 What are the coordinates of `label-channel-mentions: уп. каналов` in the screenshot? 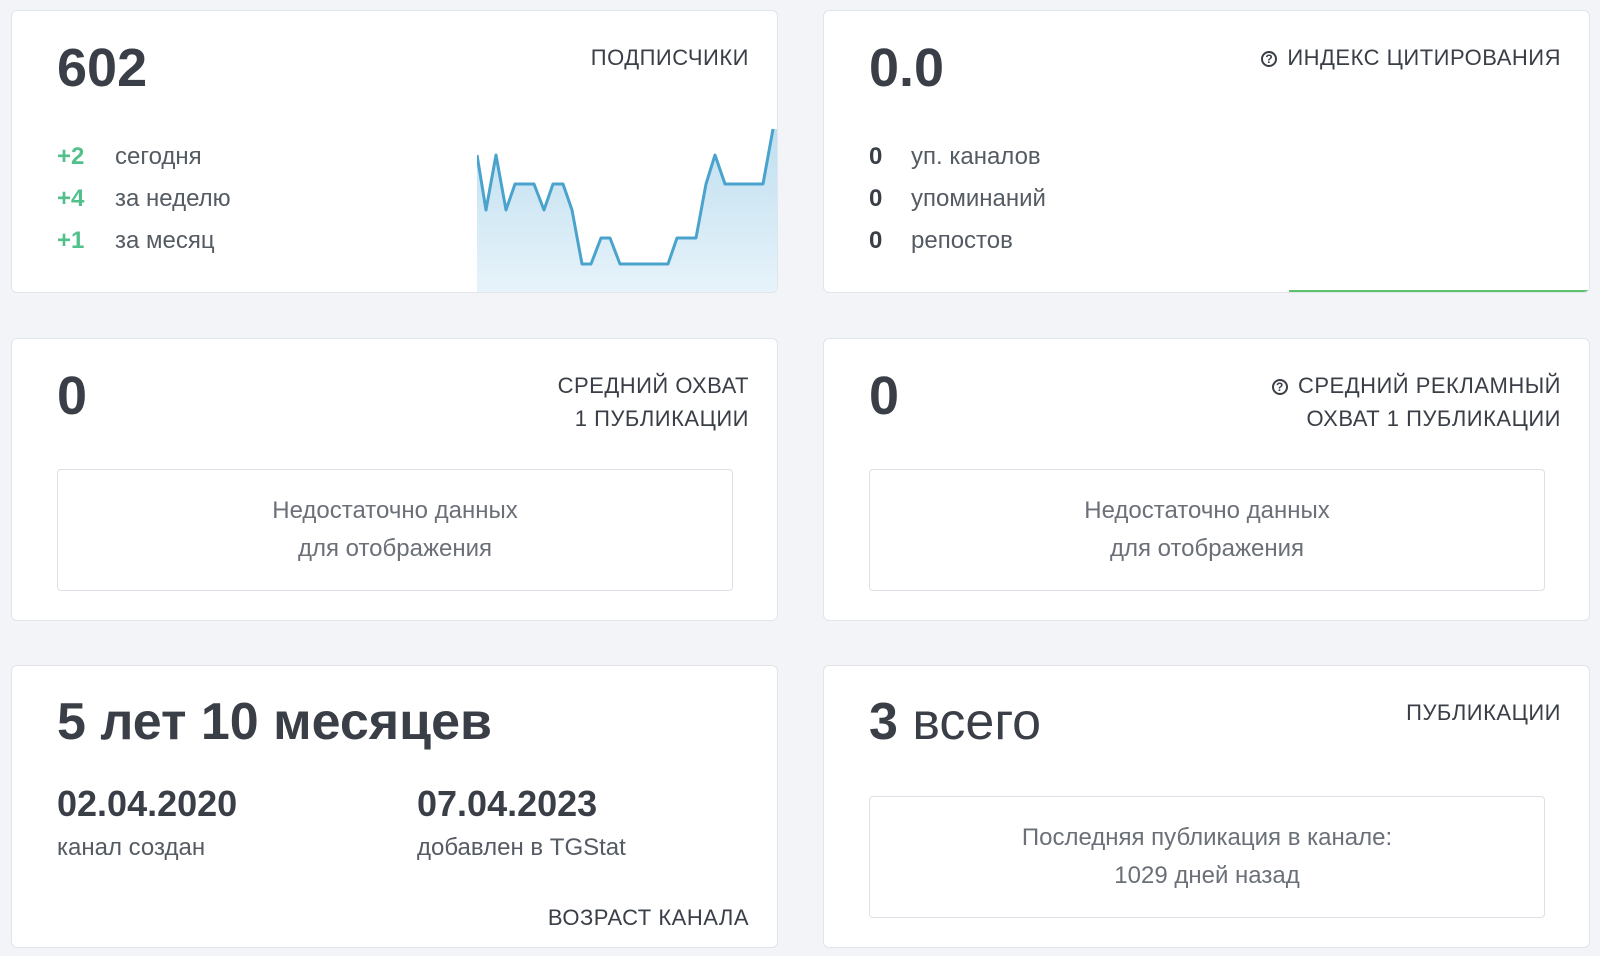 It's located at (976, 156).